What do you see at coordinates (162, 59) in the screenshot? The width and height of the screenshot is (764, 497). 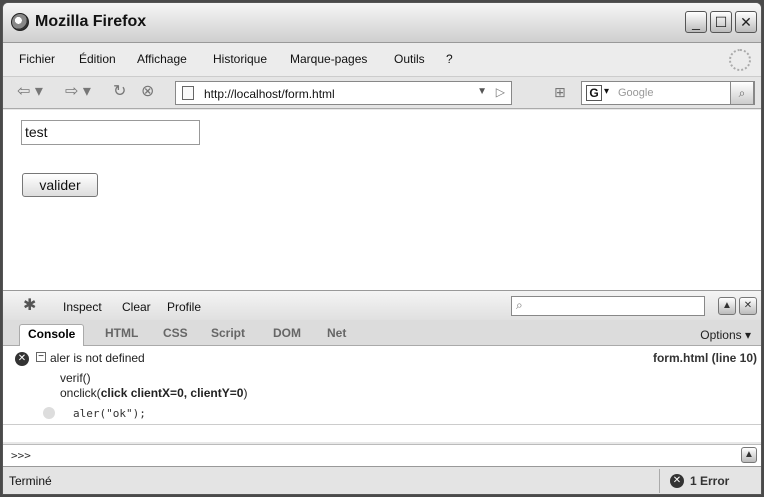 I see `menu-affichage: Affichage` at bounding box center [162, 59].